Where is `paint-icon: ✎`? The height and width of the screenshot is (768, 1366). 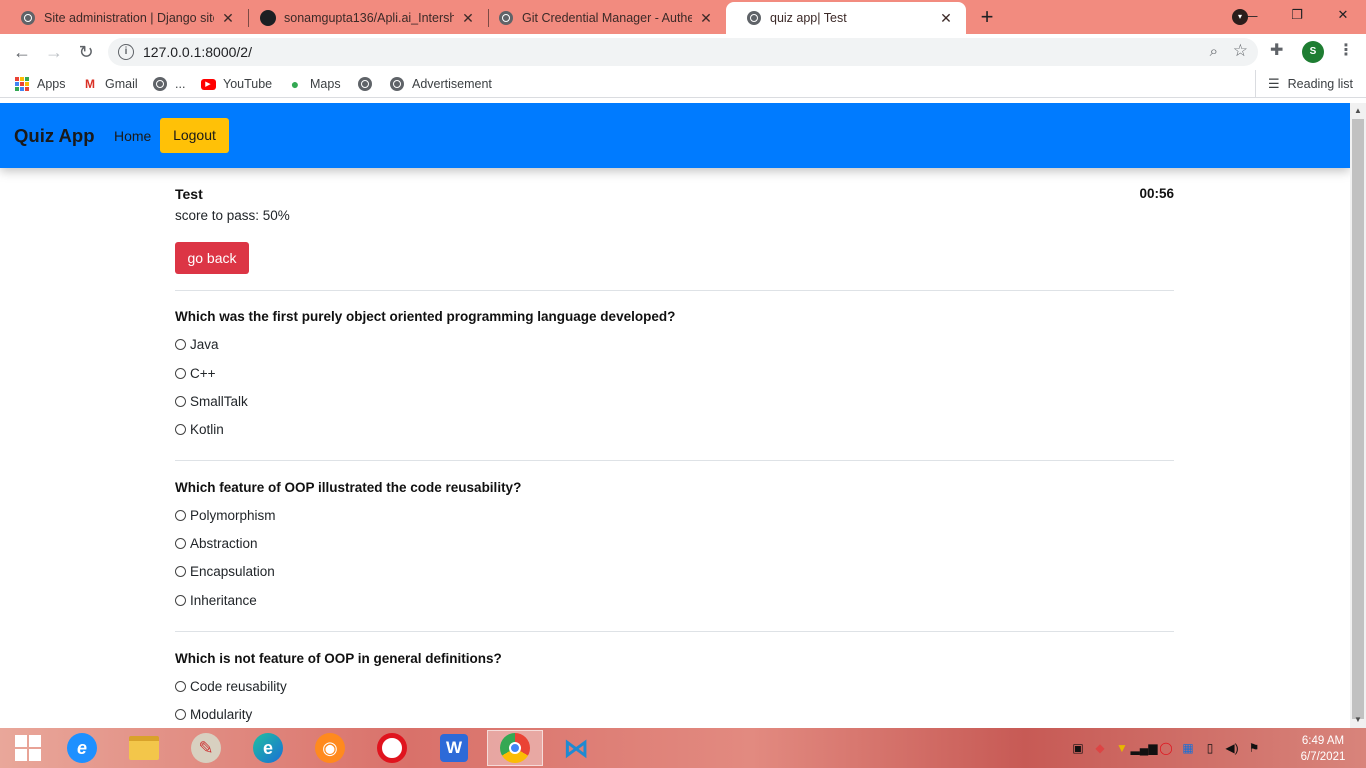
paint-icon: ✎ is located at coordinates (206, 748).